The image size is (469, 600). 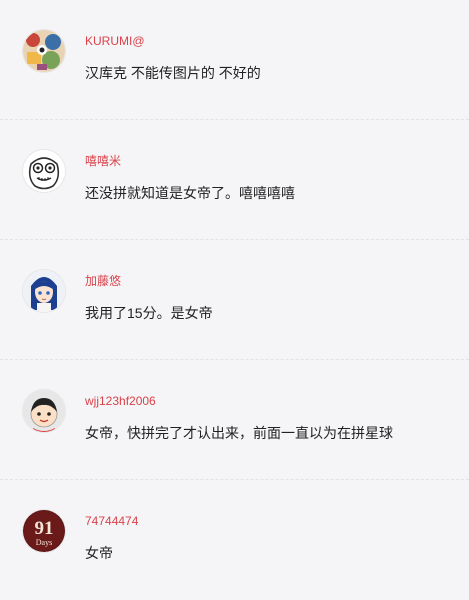 I want to click on username-link: 嘻嘻米, so click(x=103, y=161).